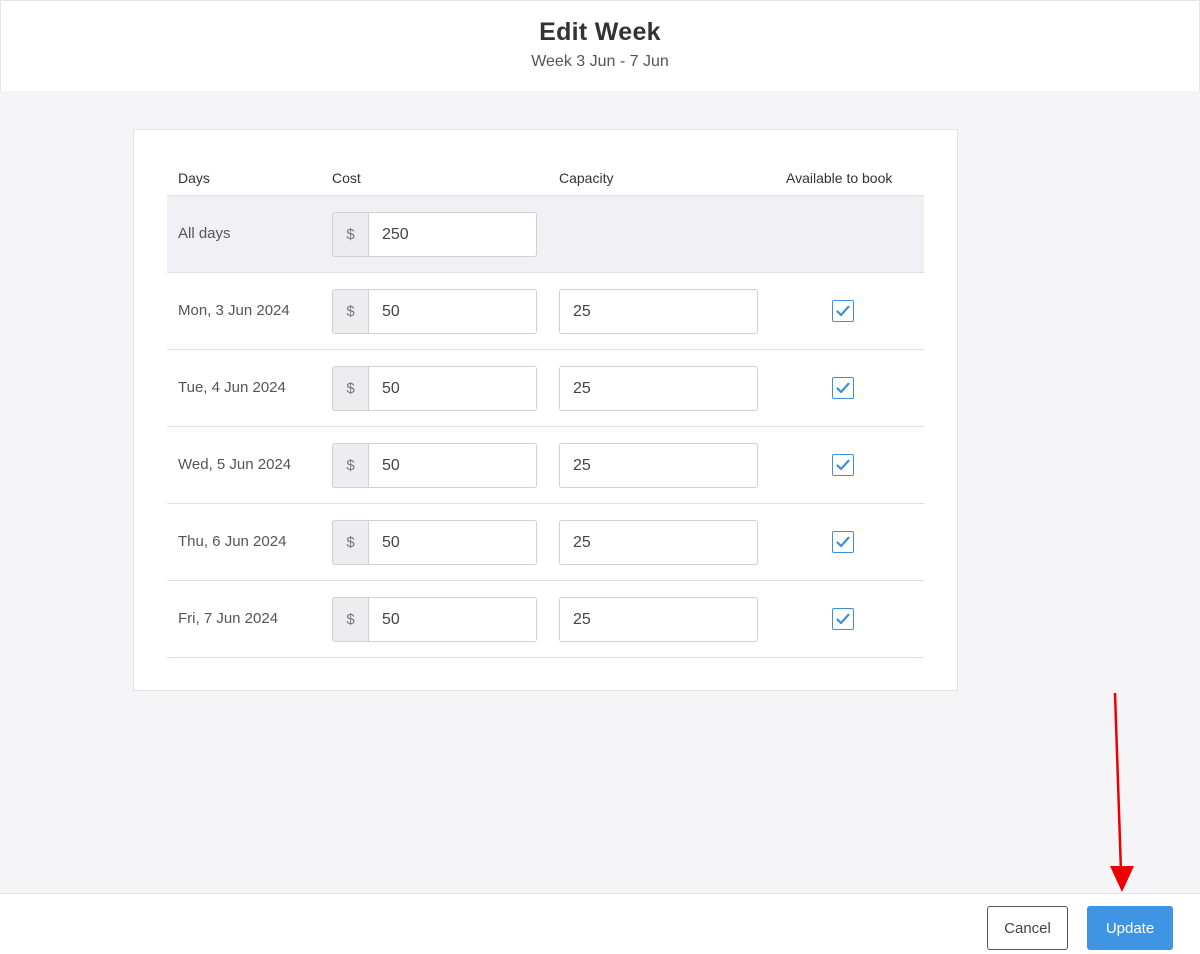 Image resolution: width=1200 pixels, height=954 pixels. What do you see at coordinates (228, 618) in the screenshot?
I see `day-label: Fri, 7 Jun 2024` at bounding box center [228, 618].